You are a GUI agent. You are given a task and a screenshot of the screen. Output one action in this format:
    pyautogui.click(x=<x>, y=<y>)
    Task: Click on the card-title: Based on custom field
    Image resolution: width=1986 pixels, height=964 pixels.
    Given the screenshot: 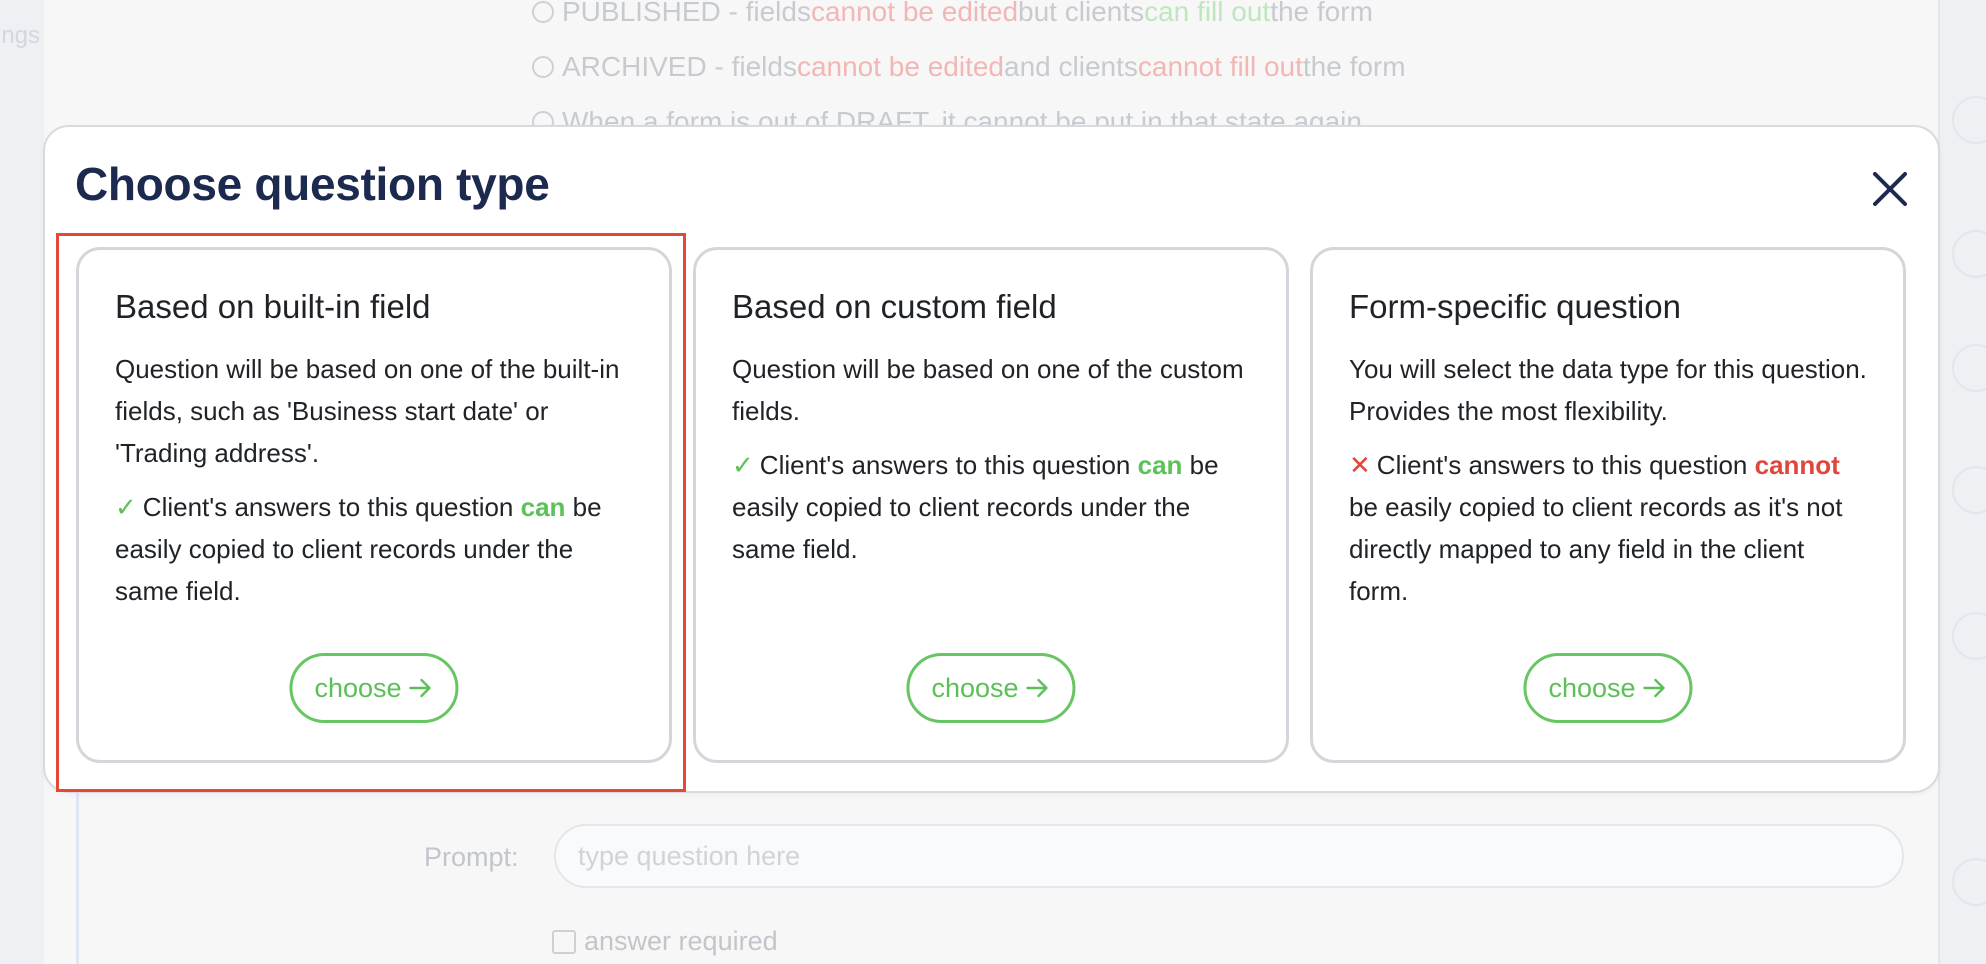 What is the action you would take?
    pyautogui.click(x=894, y=306)
    